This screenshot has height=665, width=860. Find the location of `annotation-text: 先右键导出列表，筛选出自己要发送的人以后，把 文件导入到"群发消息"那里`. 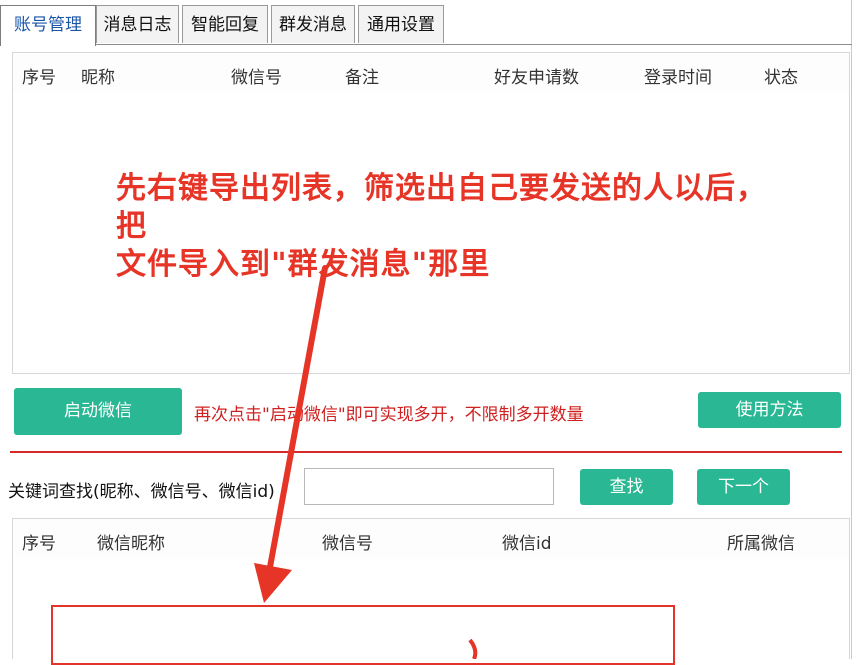

annotation-text: 先右键导出列表，筛选出自己要发送的人以后，把 文件导入到"群发消息"那里 is located at coordinates (446, 227).